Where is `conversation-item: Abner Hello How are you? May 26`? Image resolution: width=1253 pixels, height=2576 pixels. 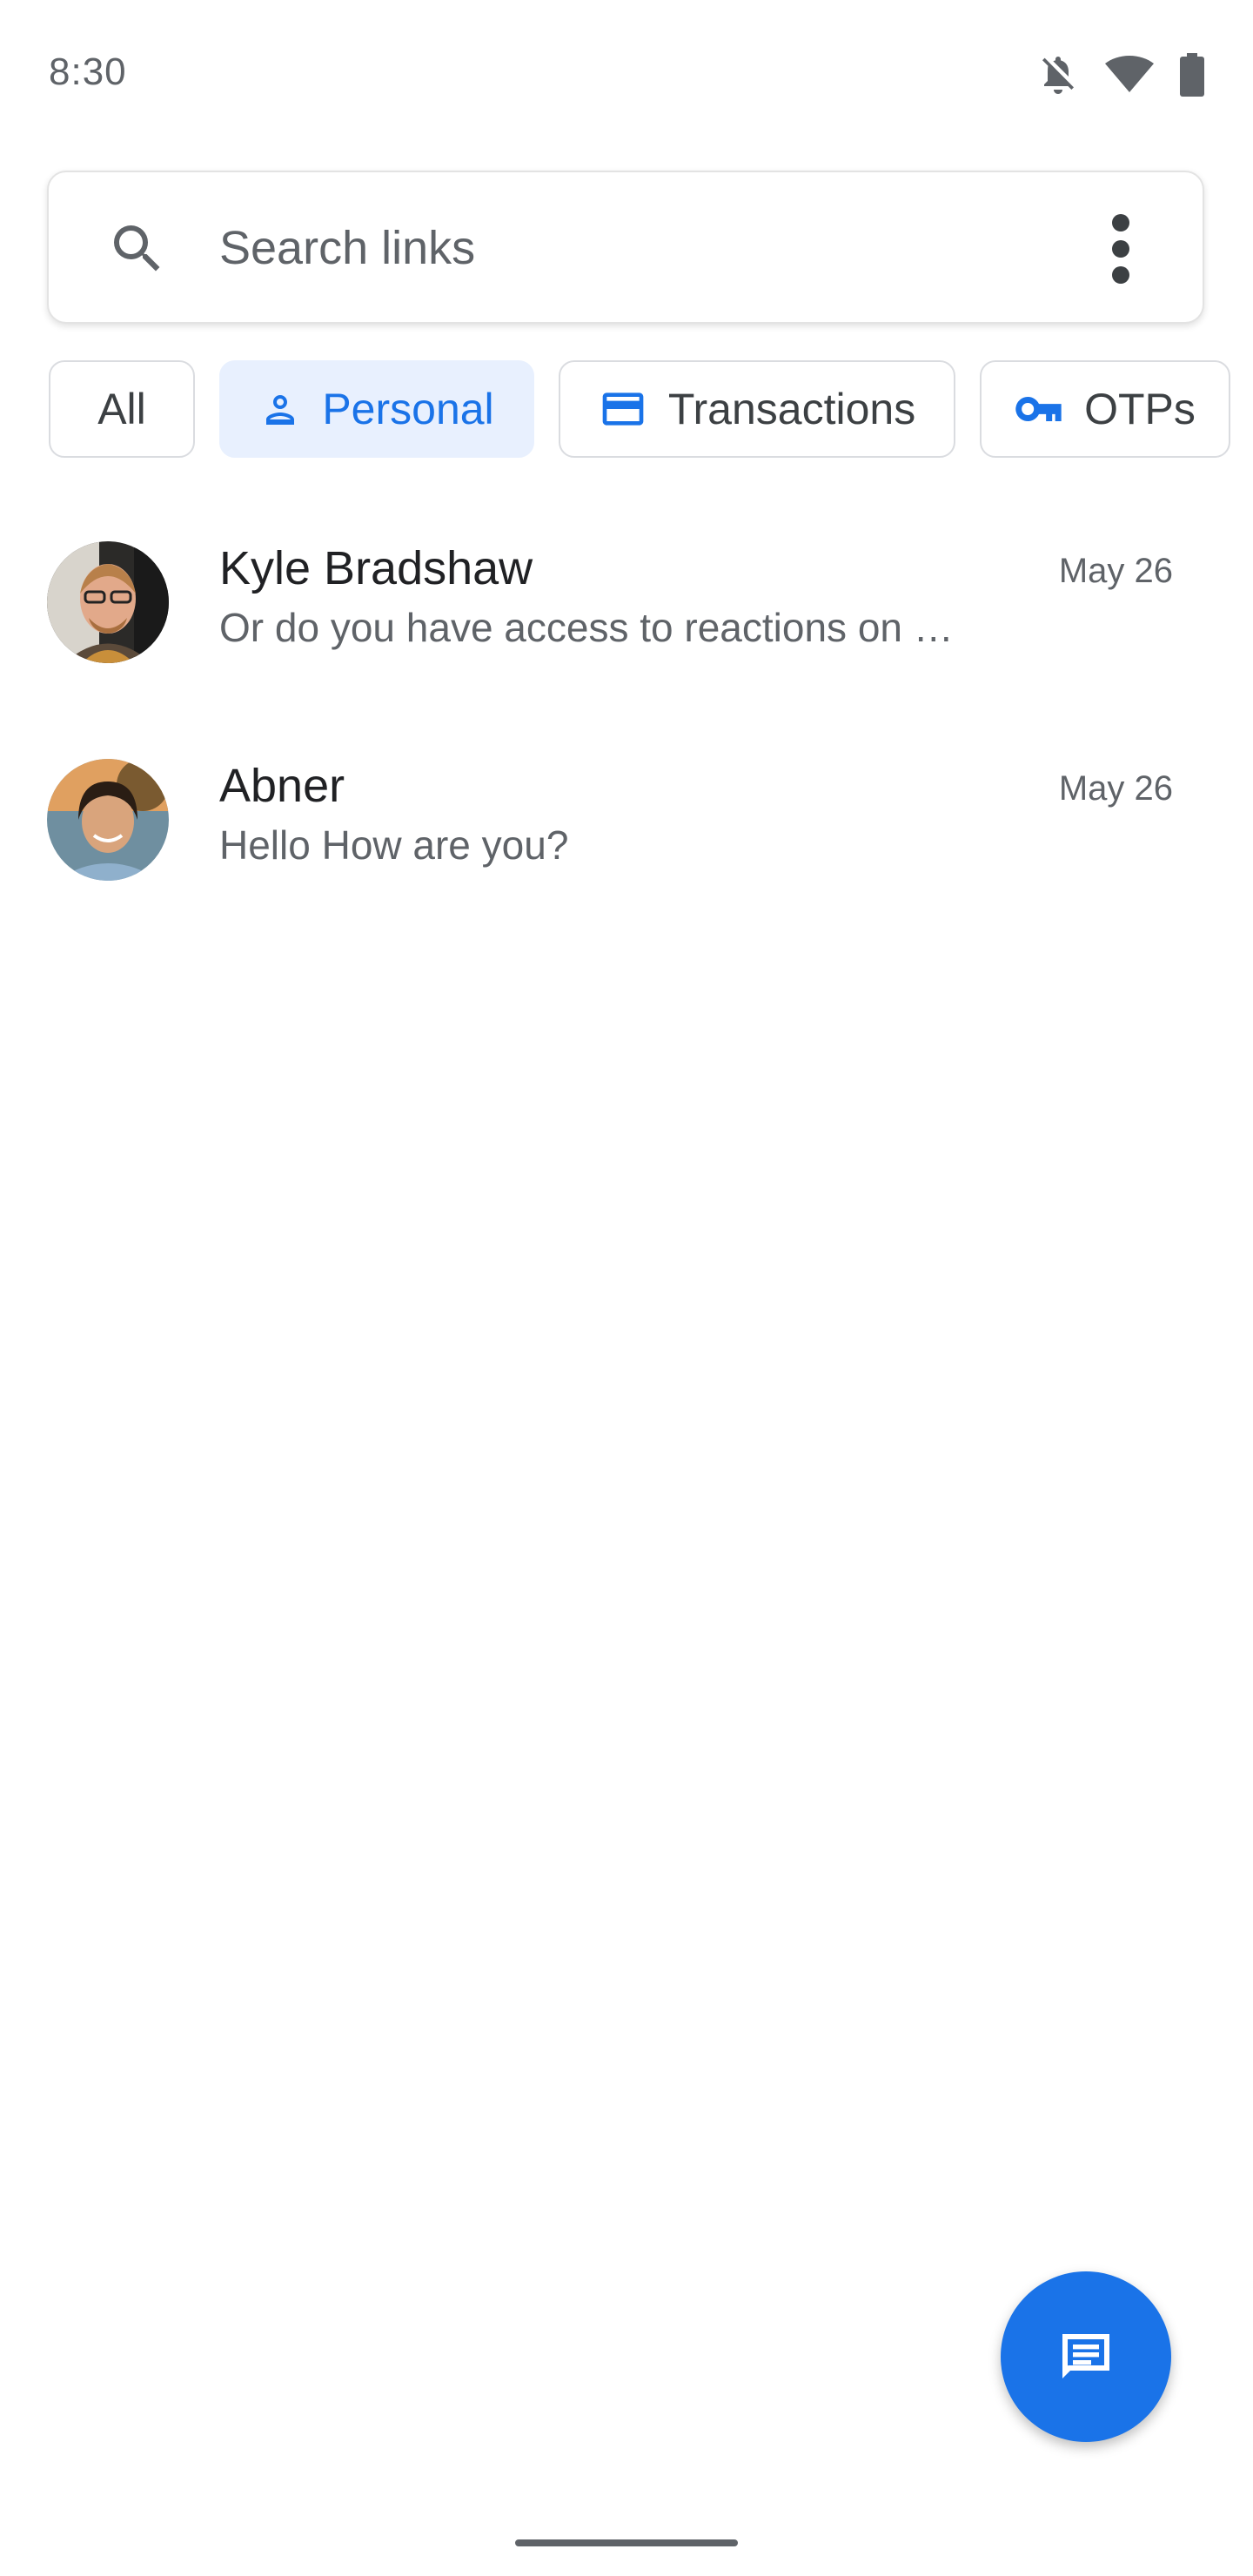
conversation-item: Abner Hello How are you? May 26 is located at coordinates (626, 820).